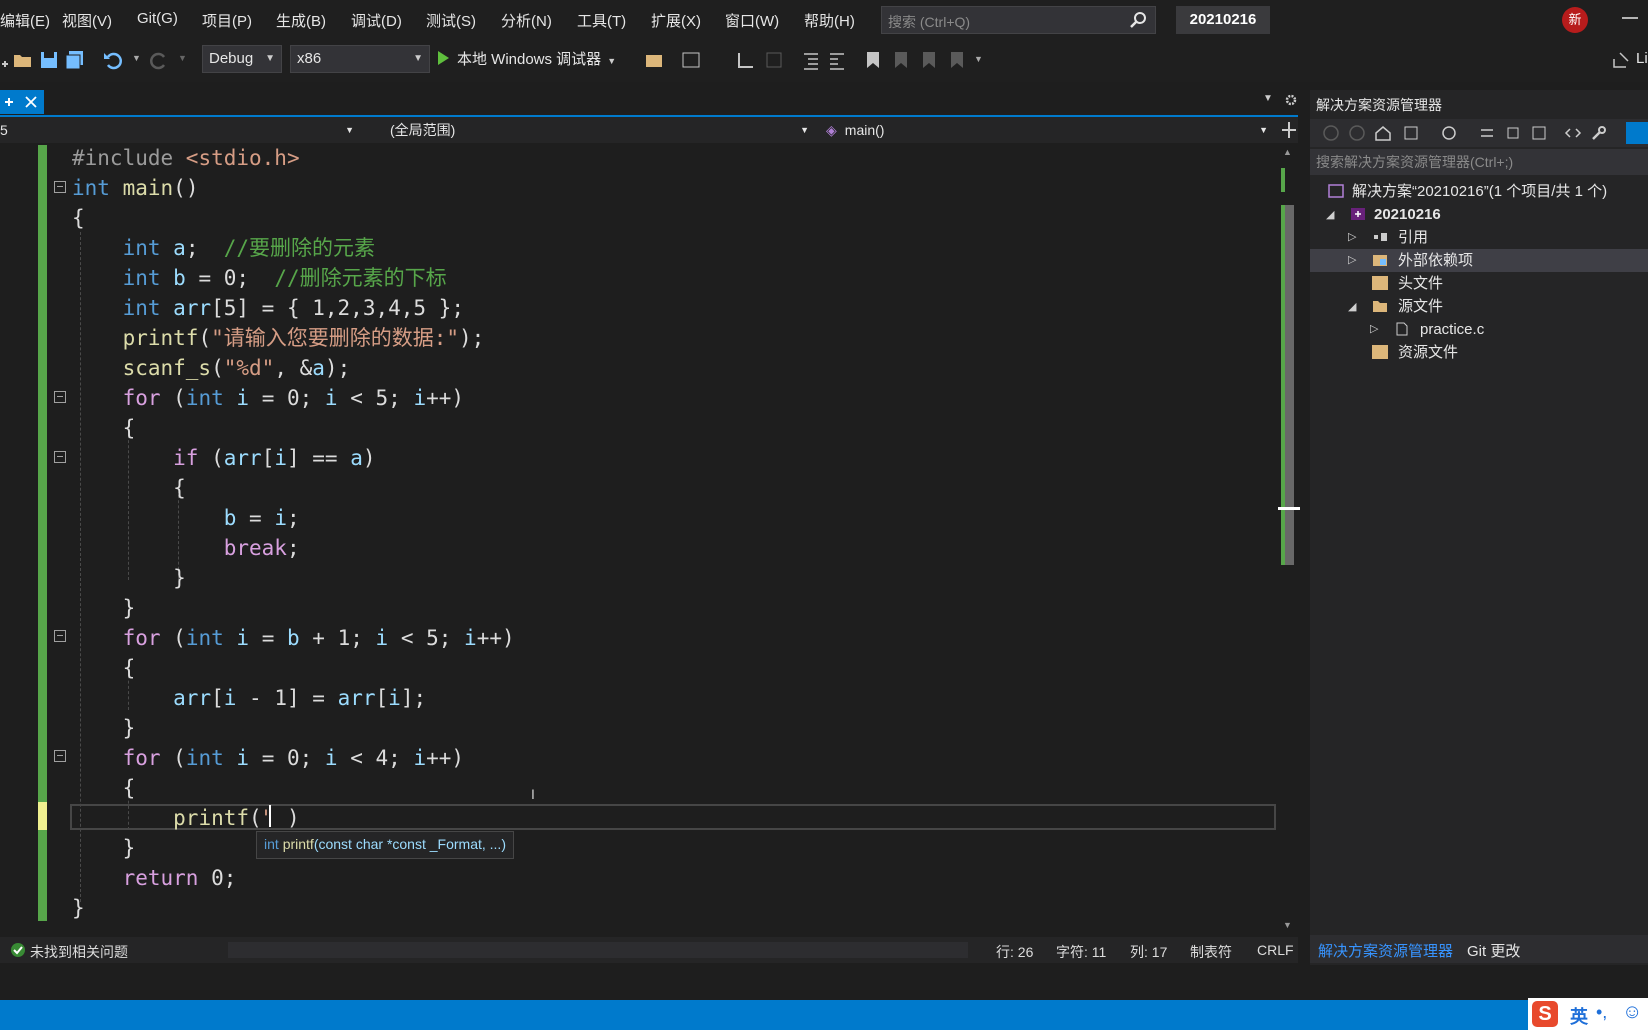 This screenshot has width=1648, height=1030. What do you see at coordinates (1211, 952) in the screenshot?
I see `indentation-indicator: 制表符` at bounding box center [1211, 952].